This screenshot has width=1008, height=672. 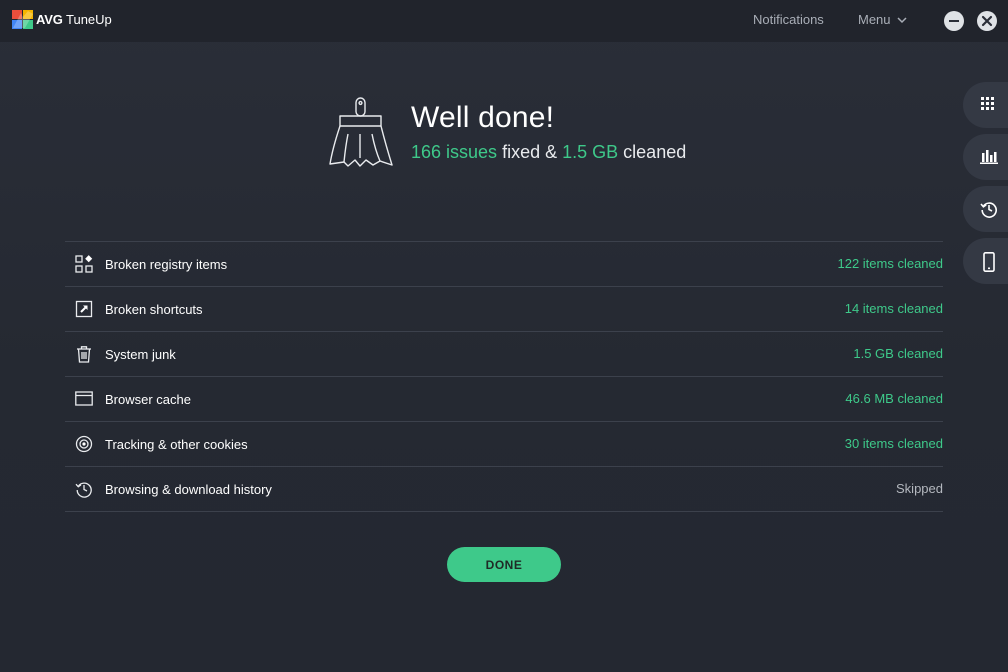 I want to click on minimize-button, so click(x=954, y=21).